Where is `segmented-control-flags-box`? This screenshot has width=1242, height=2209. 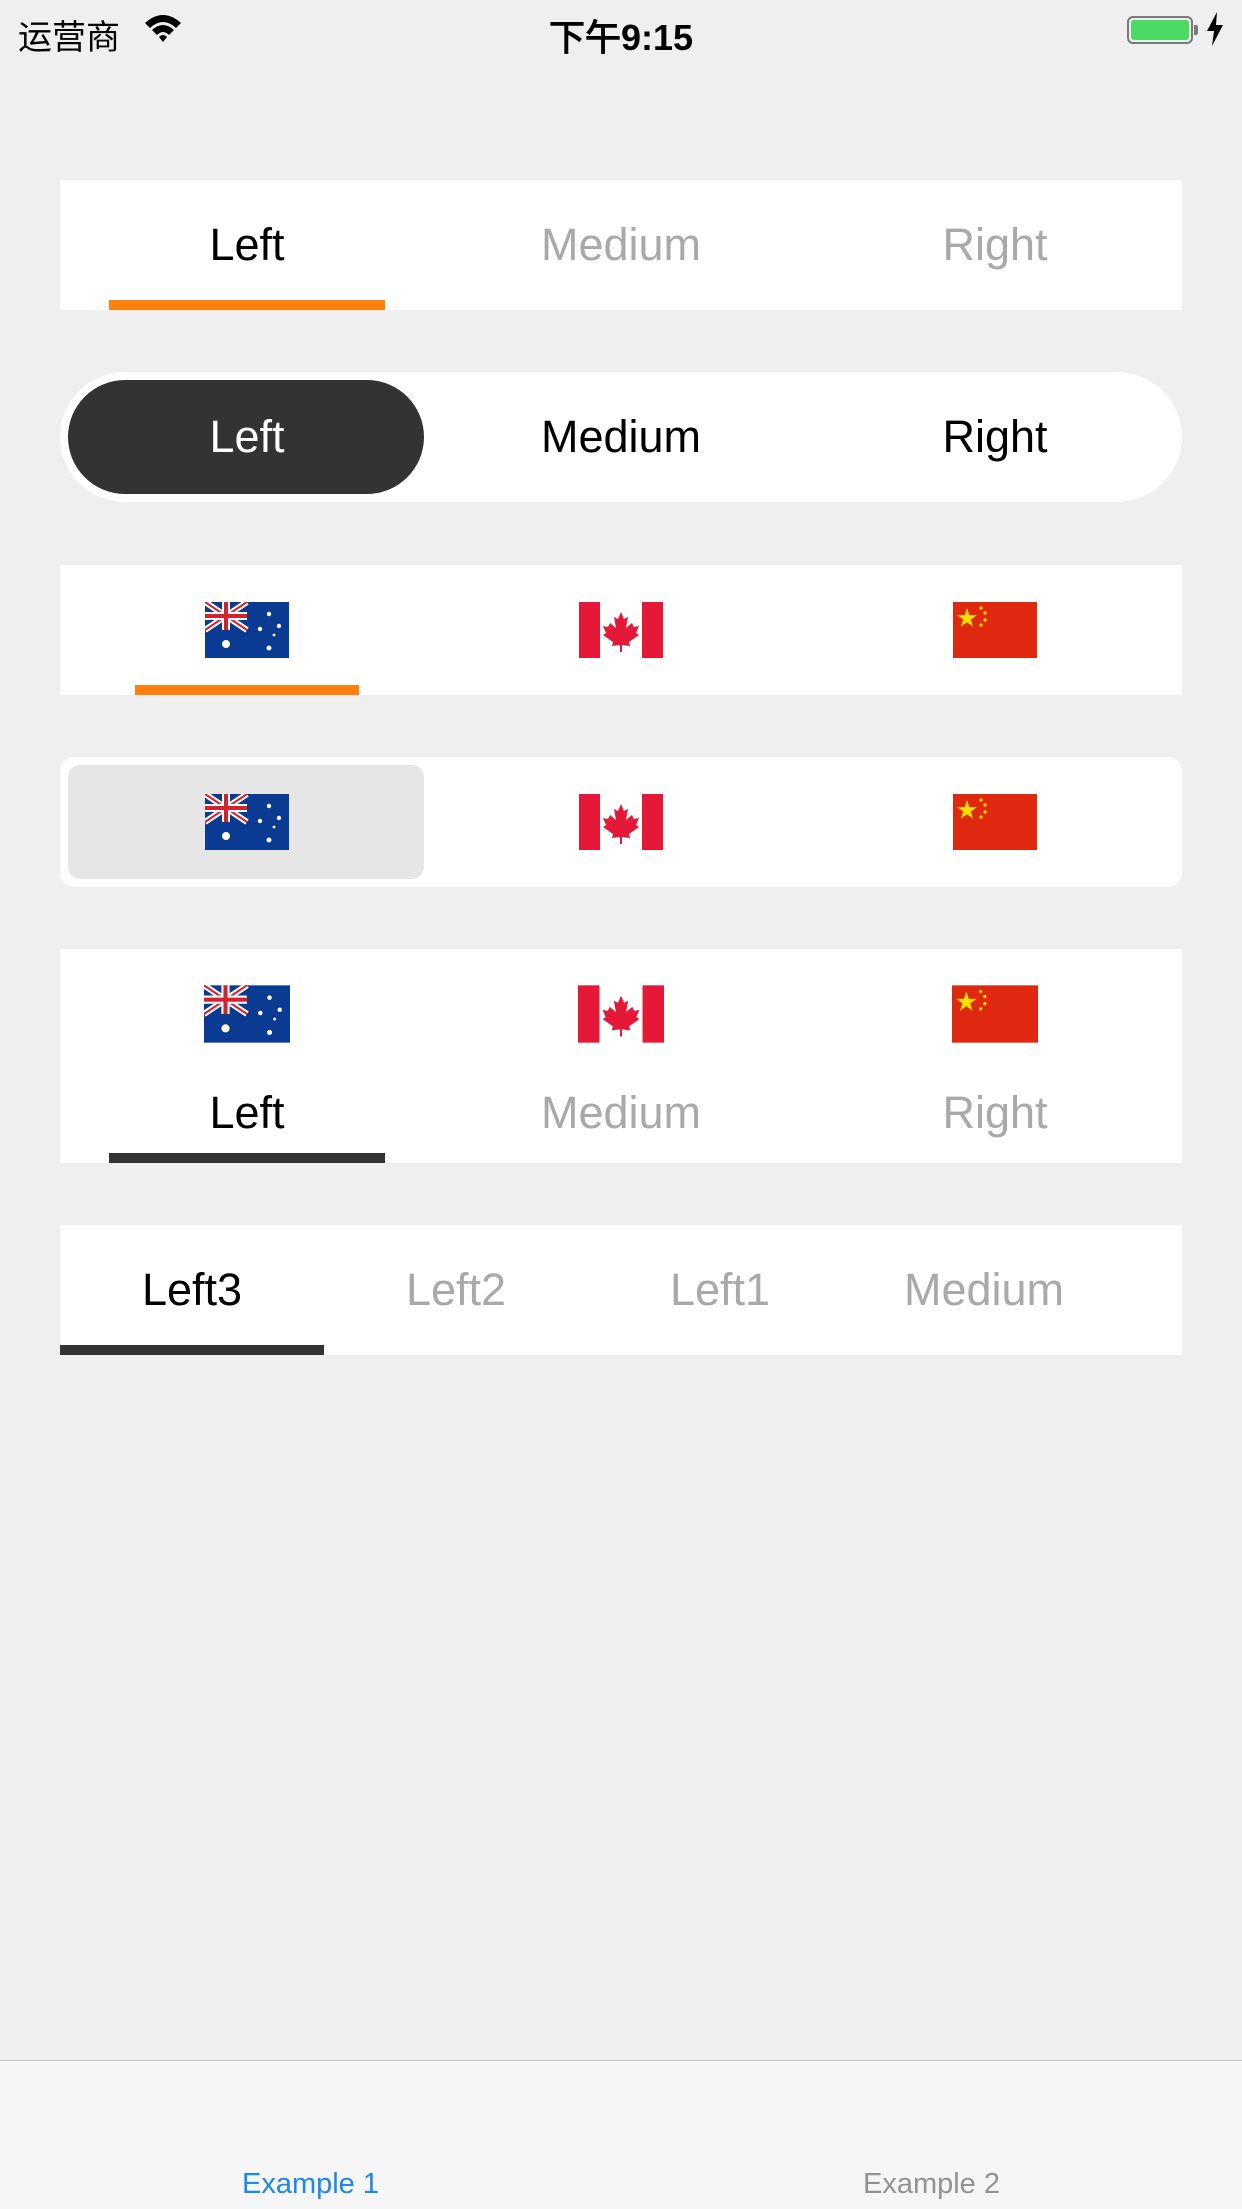
segmented-control-flags-box is located at coordinates (621, 822).